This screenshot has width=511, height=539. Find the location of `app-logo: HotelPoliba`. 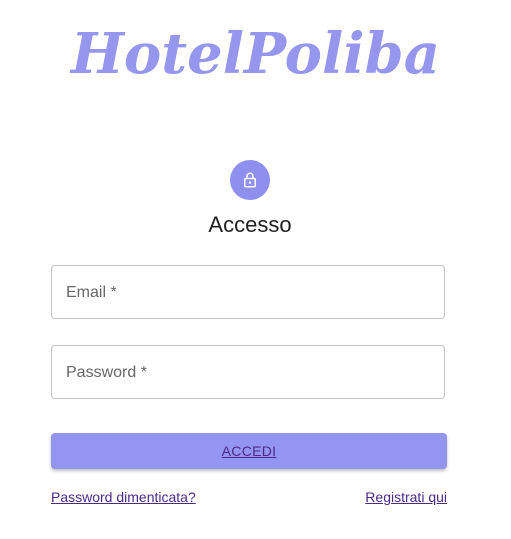

app-logo: HotelPoliba is located at coordinates (255, 54).